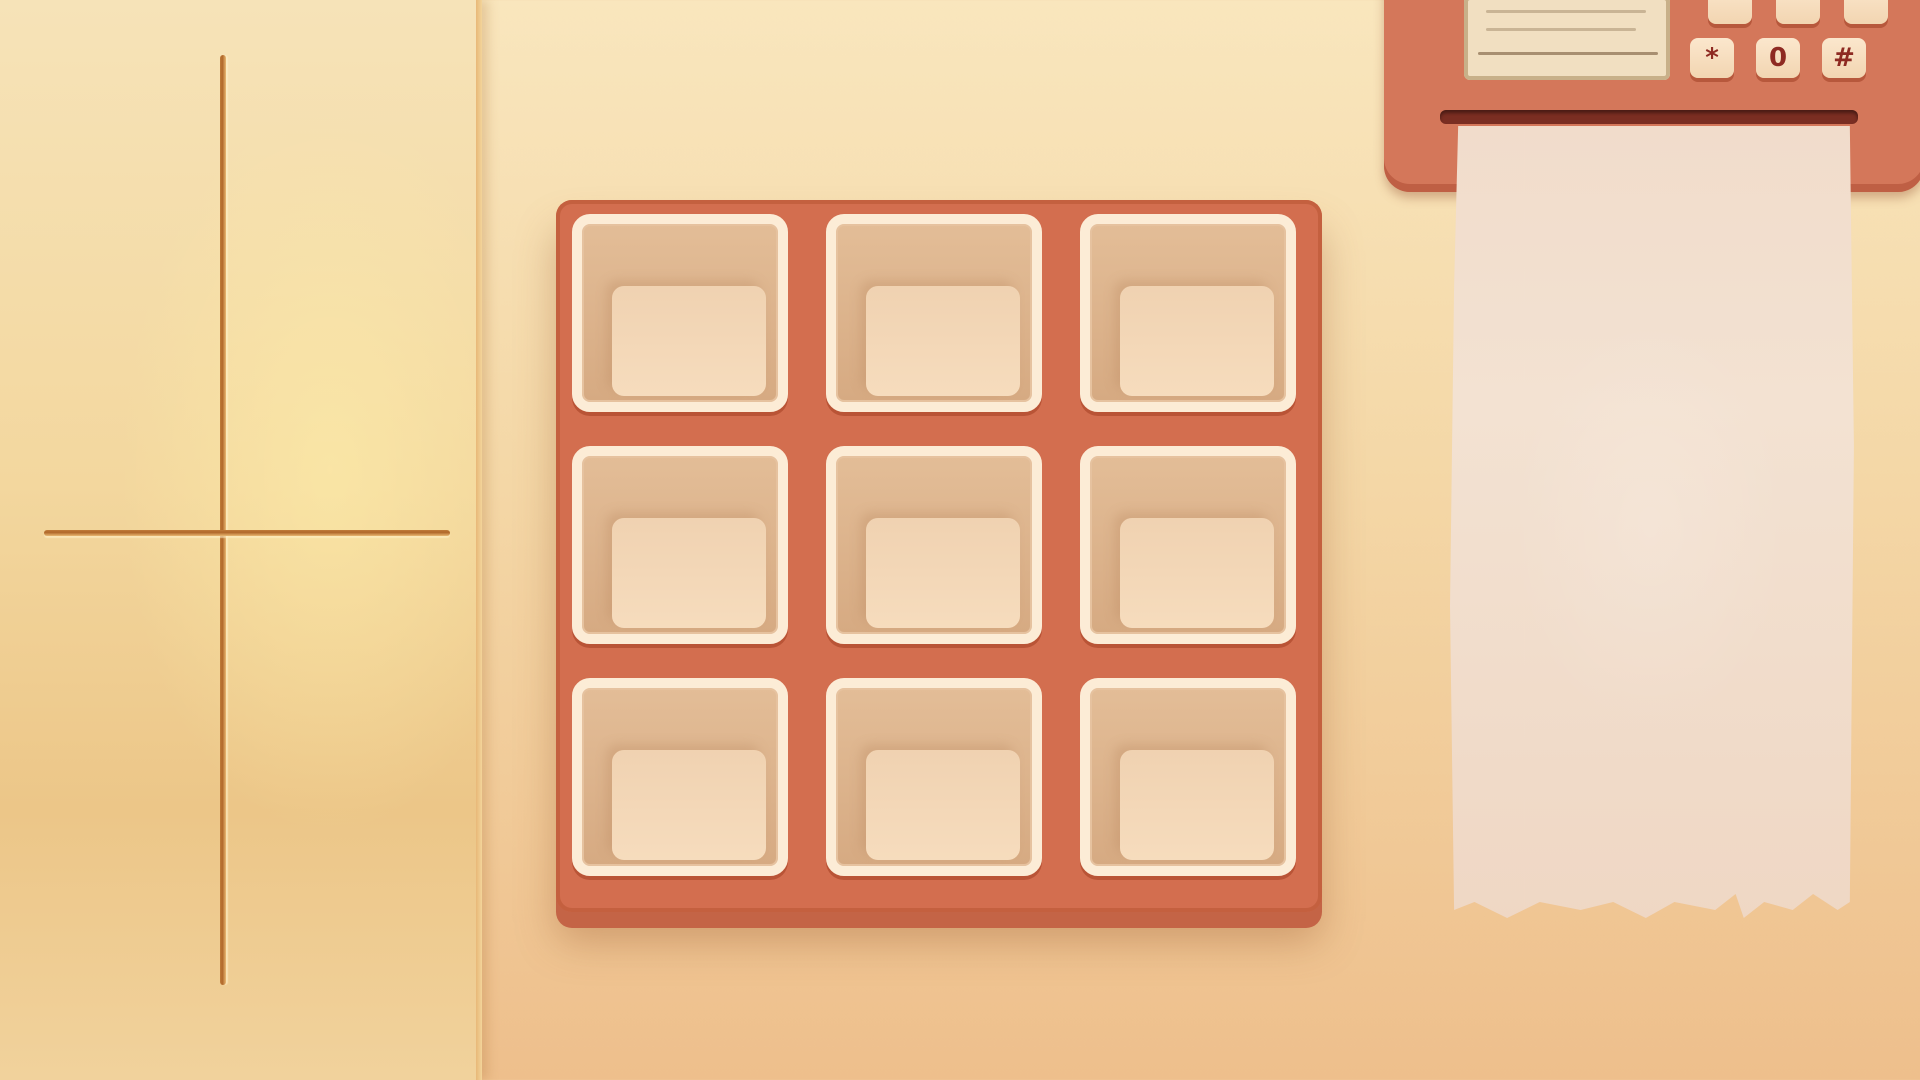  I want to click on cross-groove-horizontal, so click(247, 533).